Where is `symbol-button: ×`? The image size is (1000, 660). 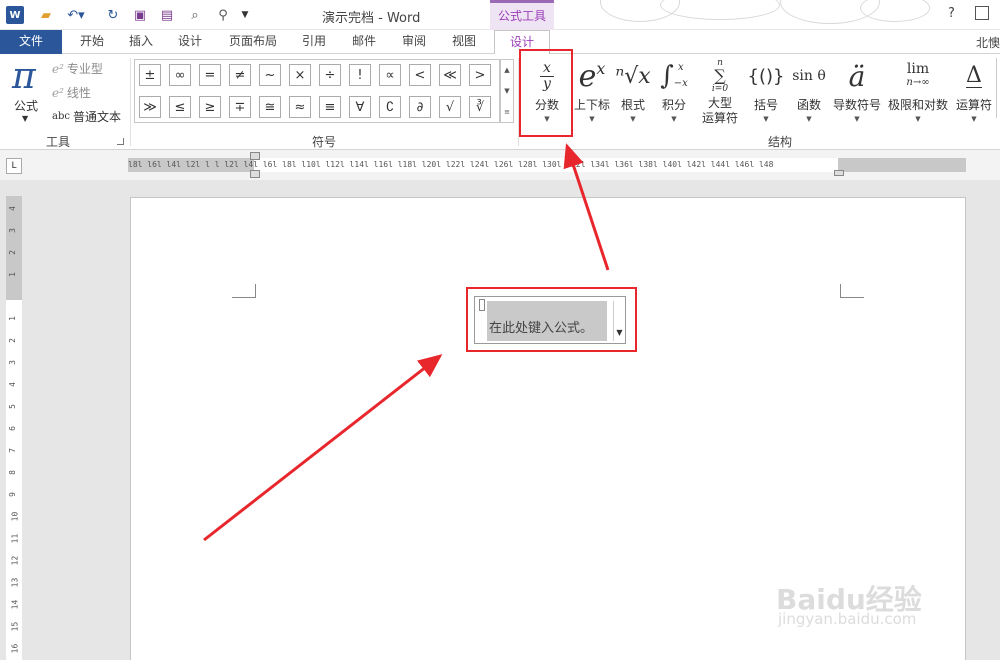 symbol-button: × is located at coordinates (300, 75).